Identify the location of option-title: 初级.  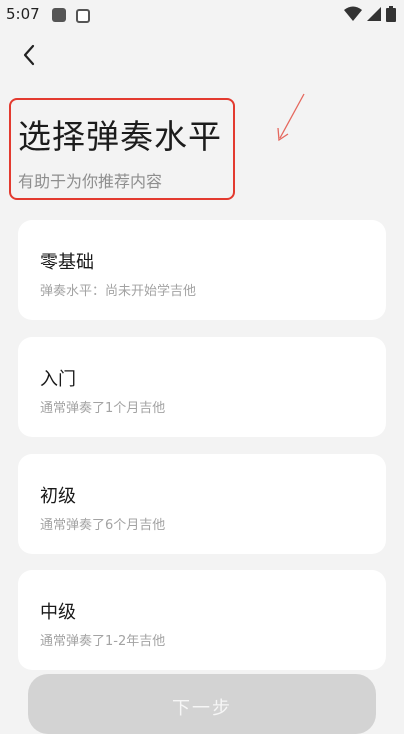
(58, 496).